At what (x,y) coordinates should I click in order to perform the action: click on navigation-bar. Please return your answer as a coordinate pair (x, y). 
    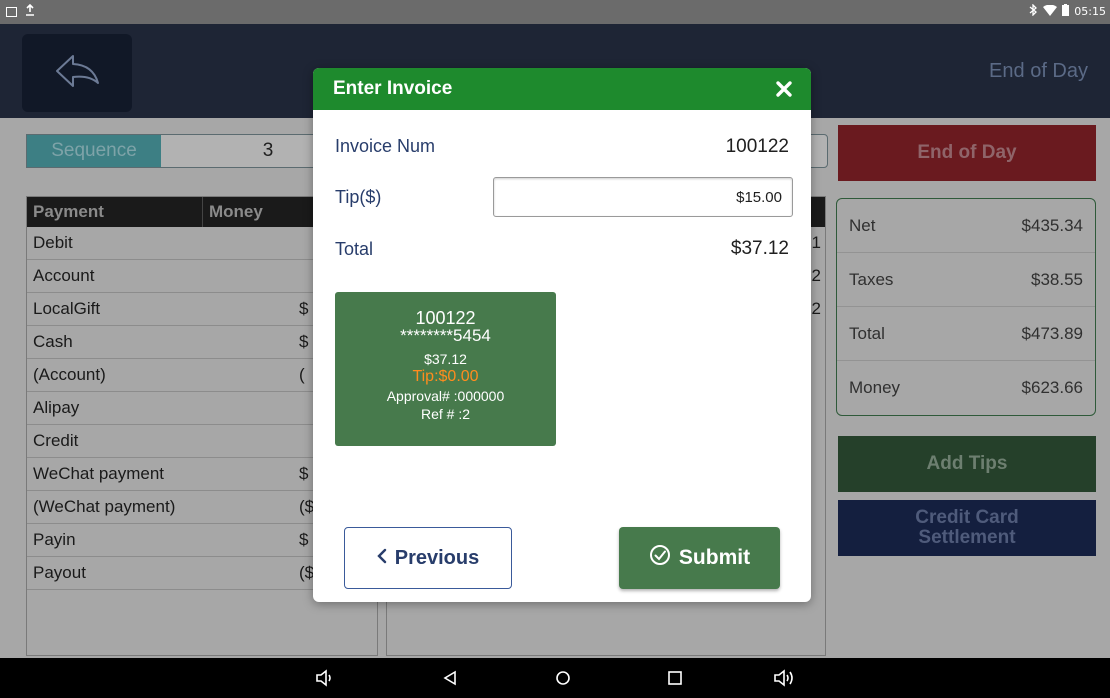
    Looking at the image, I should click on (555, 678).